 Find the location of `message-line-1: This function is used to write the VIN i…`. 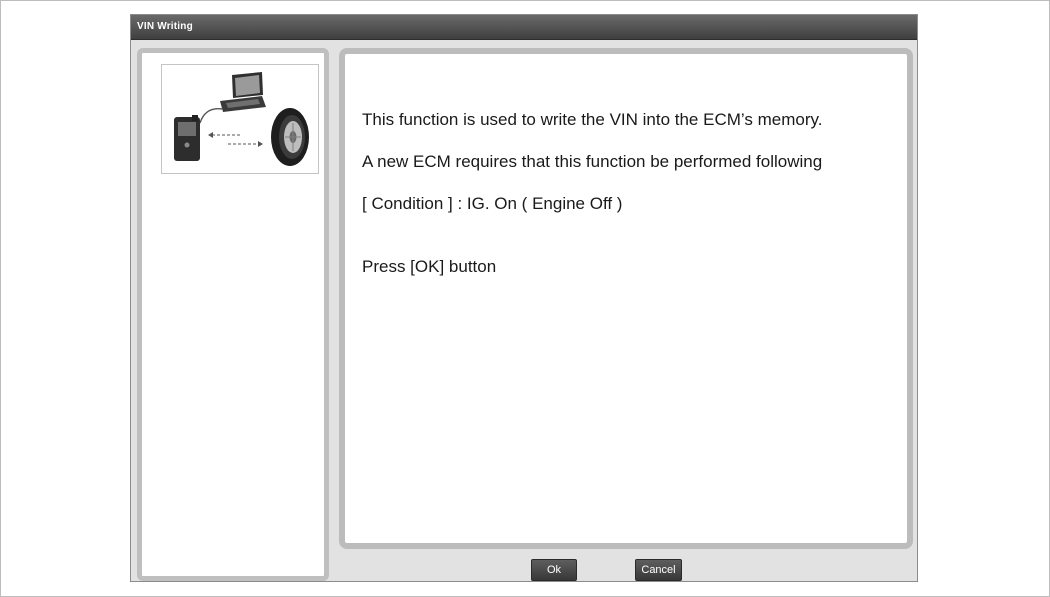

message-line-1: This function is used to write the VIN i… is located at coordinates (592, 119).